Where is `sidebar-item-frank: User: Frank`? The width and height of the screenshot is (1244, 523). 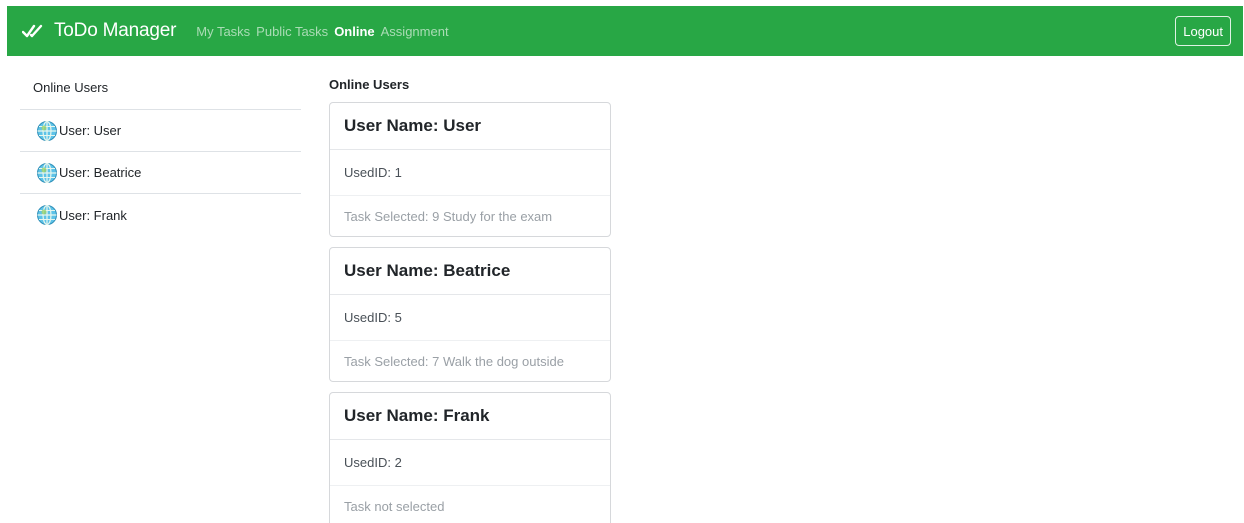
sidebar-item-frank: User: Frank is located at coordinates (160, 215).